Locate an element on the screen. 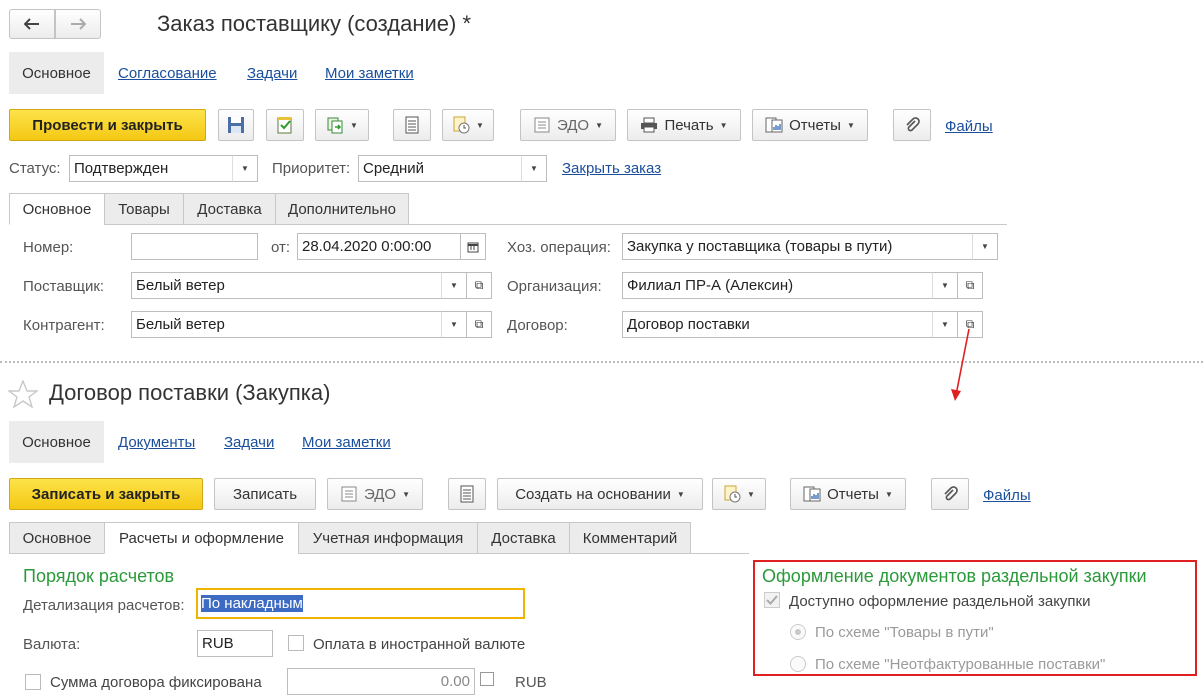 The image size is (1203, 695). organization-open-button: ⧉ is located at coordinates (970, 285).